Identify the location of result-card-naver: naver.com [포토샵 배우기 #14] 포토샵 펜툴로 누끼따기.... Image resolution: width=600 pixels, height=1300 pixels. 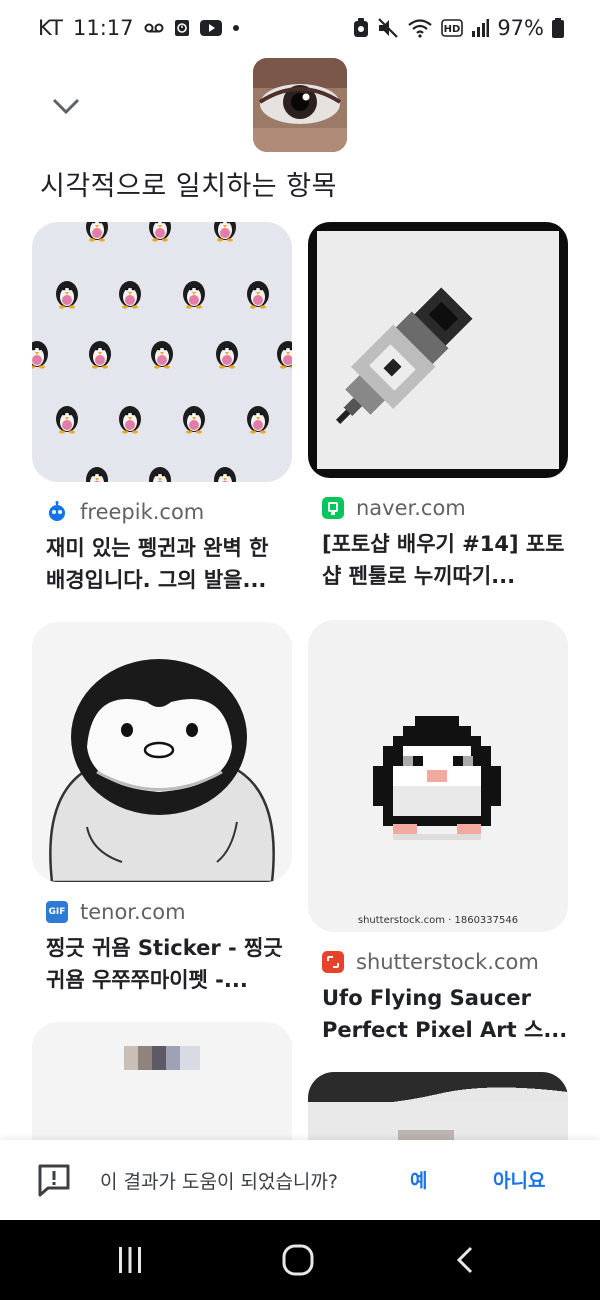
(439, 407).